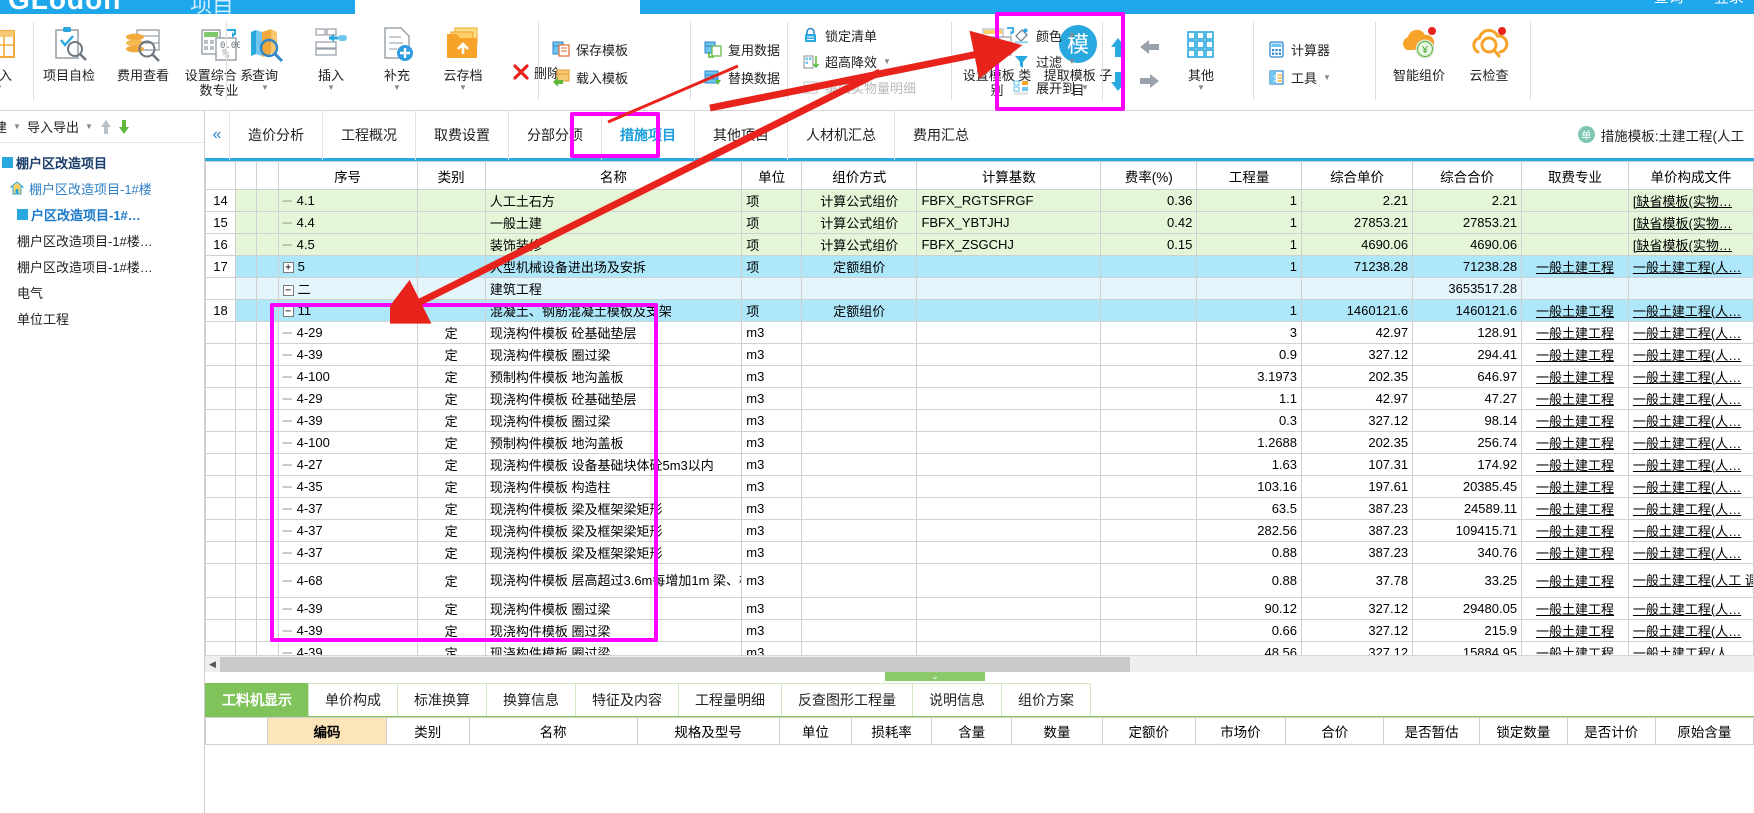  I want to click on cell-sequence: ─ 4-29, so click(347, 398).